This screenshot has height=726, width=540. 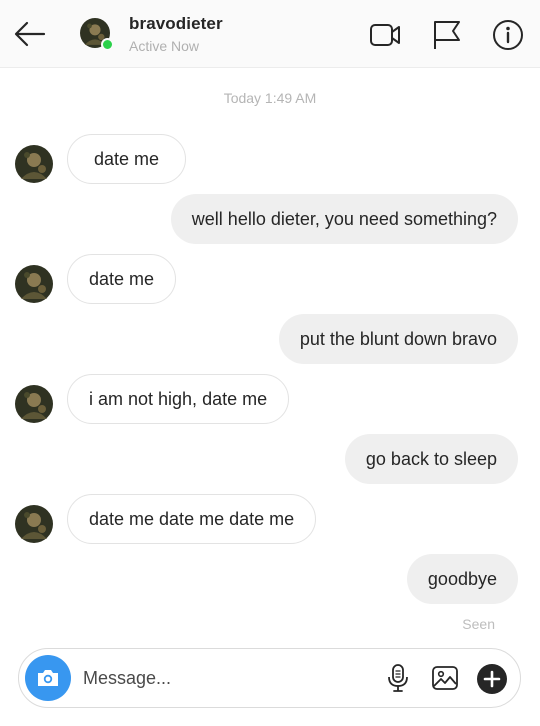 I want to click on arrow-left-icon, so click(x=30, y=34).